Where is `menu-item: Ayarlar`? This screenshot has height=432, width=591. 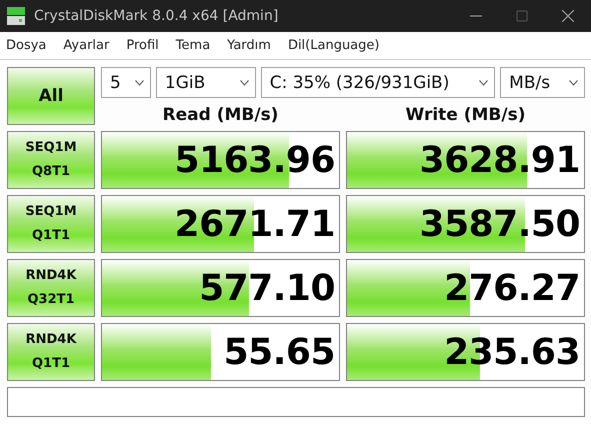
menu-item: Ayarlar is located at coordinates (89, 45).